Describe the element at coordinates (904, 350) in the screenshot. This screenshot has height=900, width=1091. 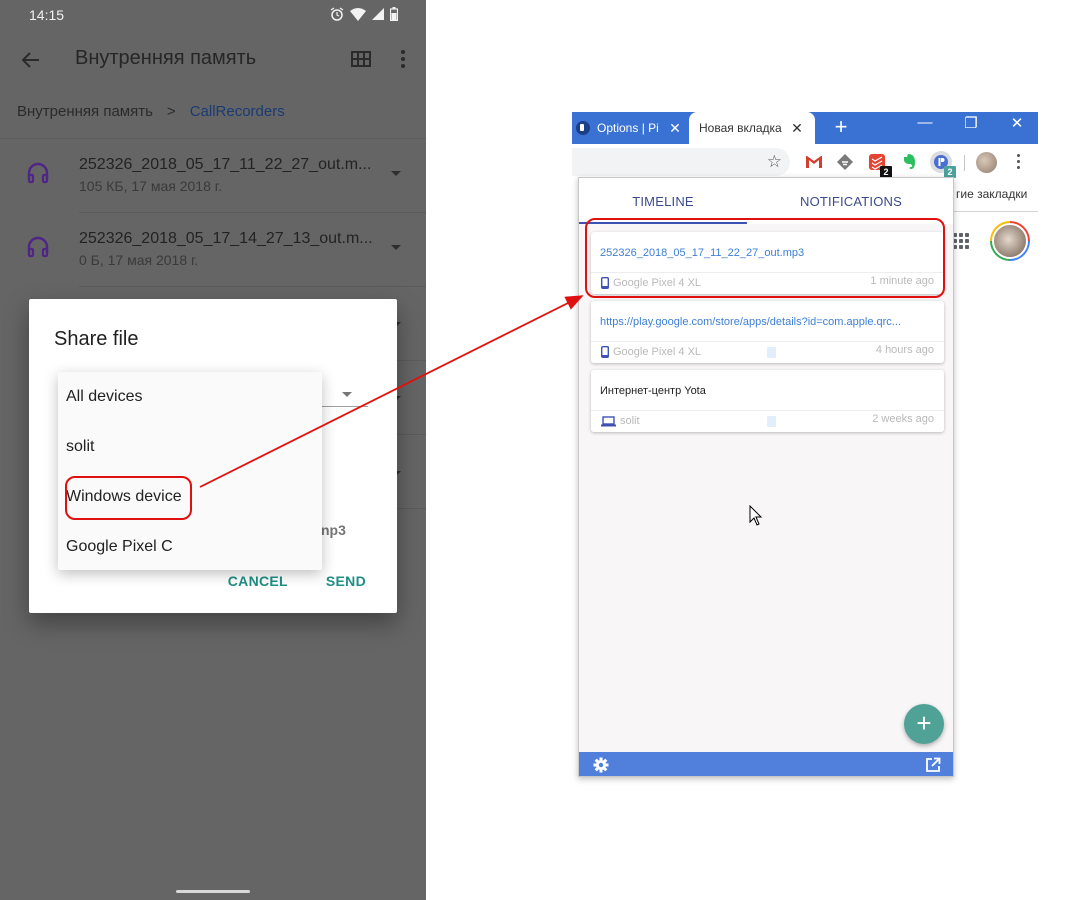
I see `item-time: 4 hours ago` at that location.